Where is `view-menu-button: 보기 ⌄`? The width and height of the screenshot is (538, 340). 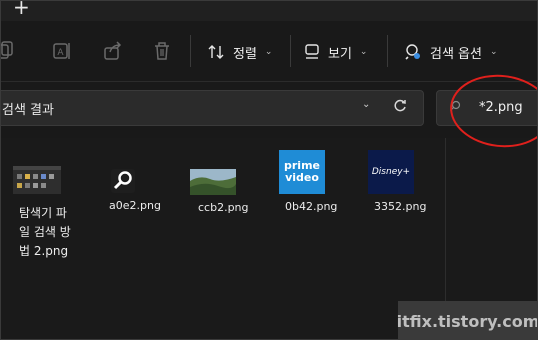 view-menu-button: 보기 ⌄ is located at coordinates (335, 52).